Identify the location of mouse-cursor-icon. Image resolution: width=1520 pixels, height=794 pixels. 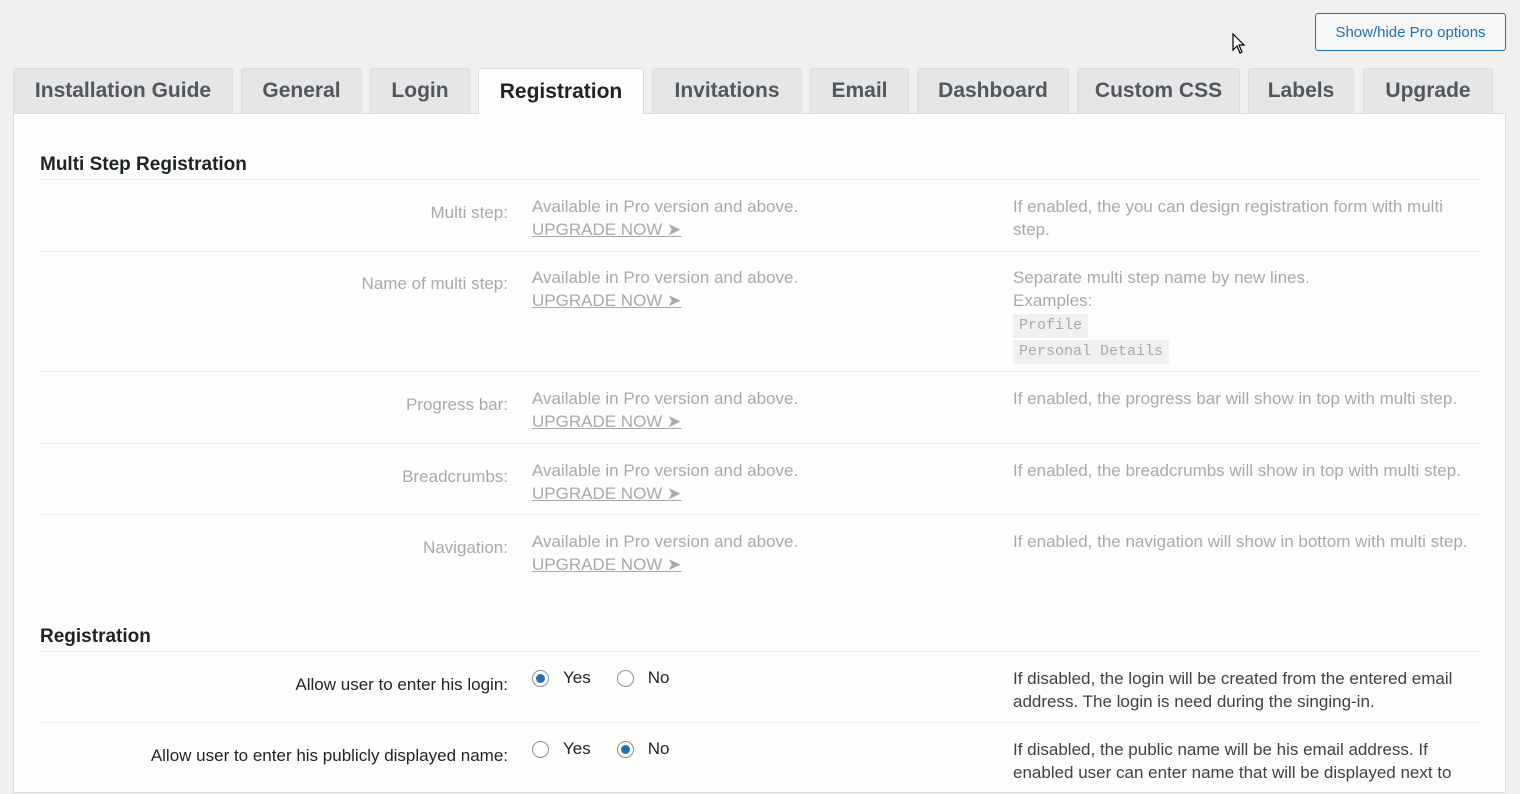
(1239, 43).